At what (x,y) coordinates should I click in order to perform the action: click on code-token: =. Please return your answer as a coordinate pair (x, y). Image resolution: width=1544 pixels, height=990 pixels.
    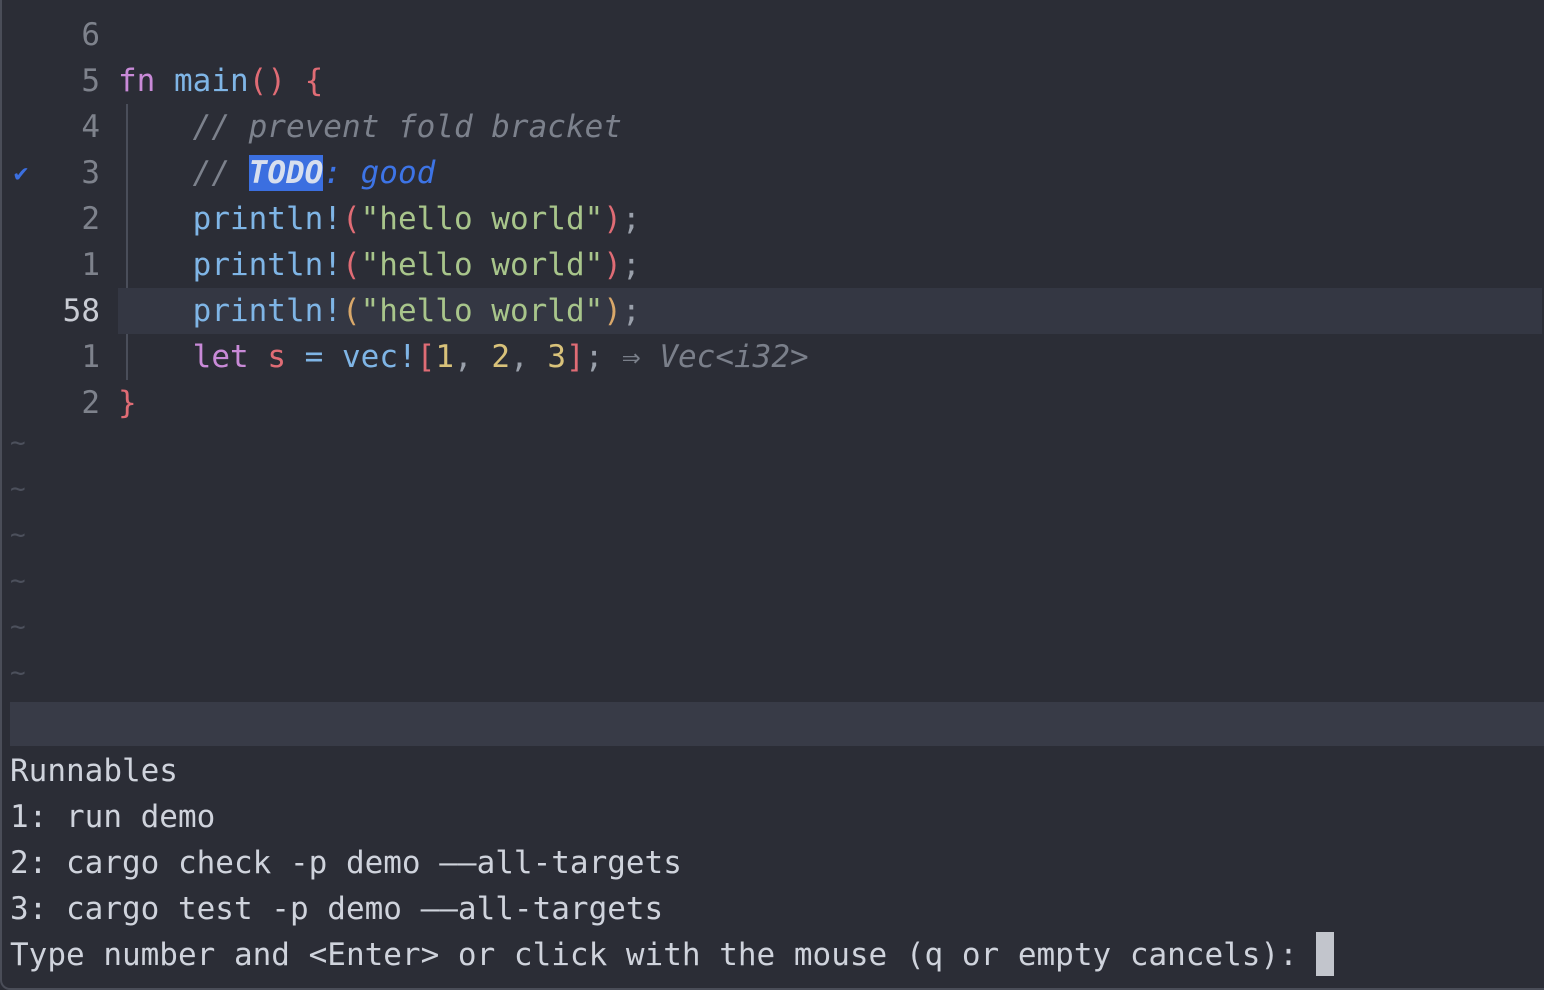
    Looking at the image, I should click on (314, 357).